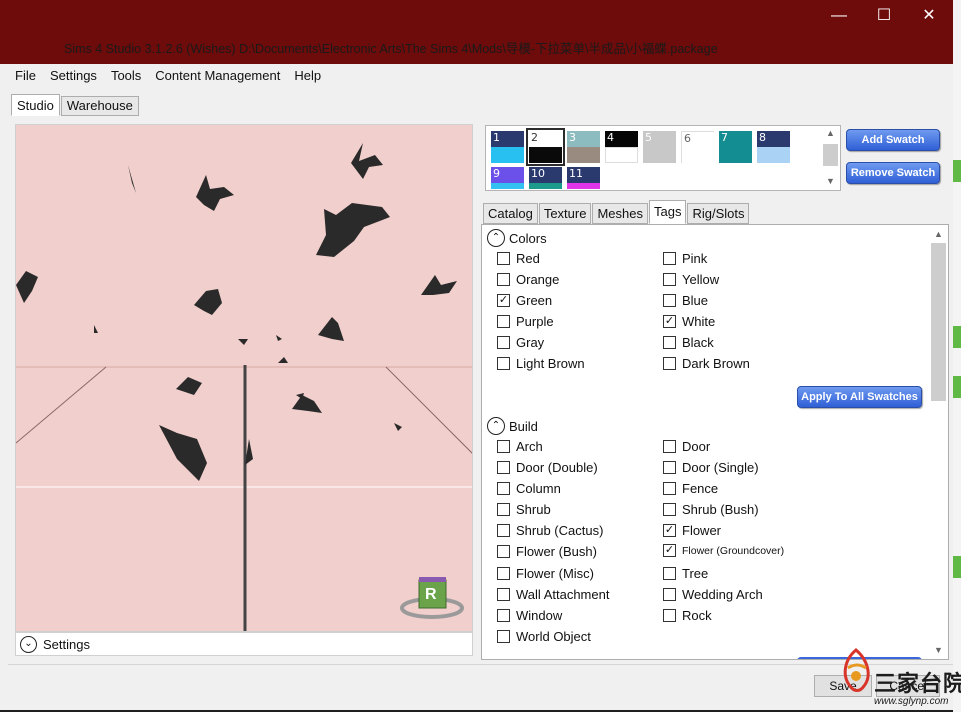 This screenshot has width=961, height=712. What do you see at coordinates (544, 636) in the screenshot?
I see `checkbox-world-object: World Object` at bounding box center [544, 636].